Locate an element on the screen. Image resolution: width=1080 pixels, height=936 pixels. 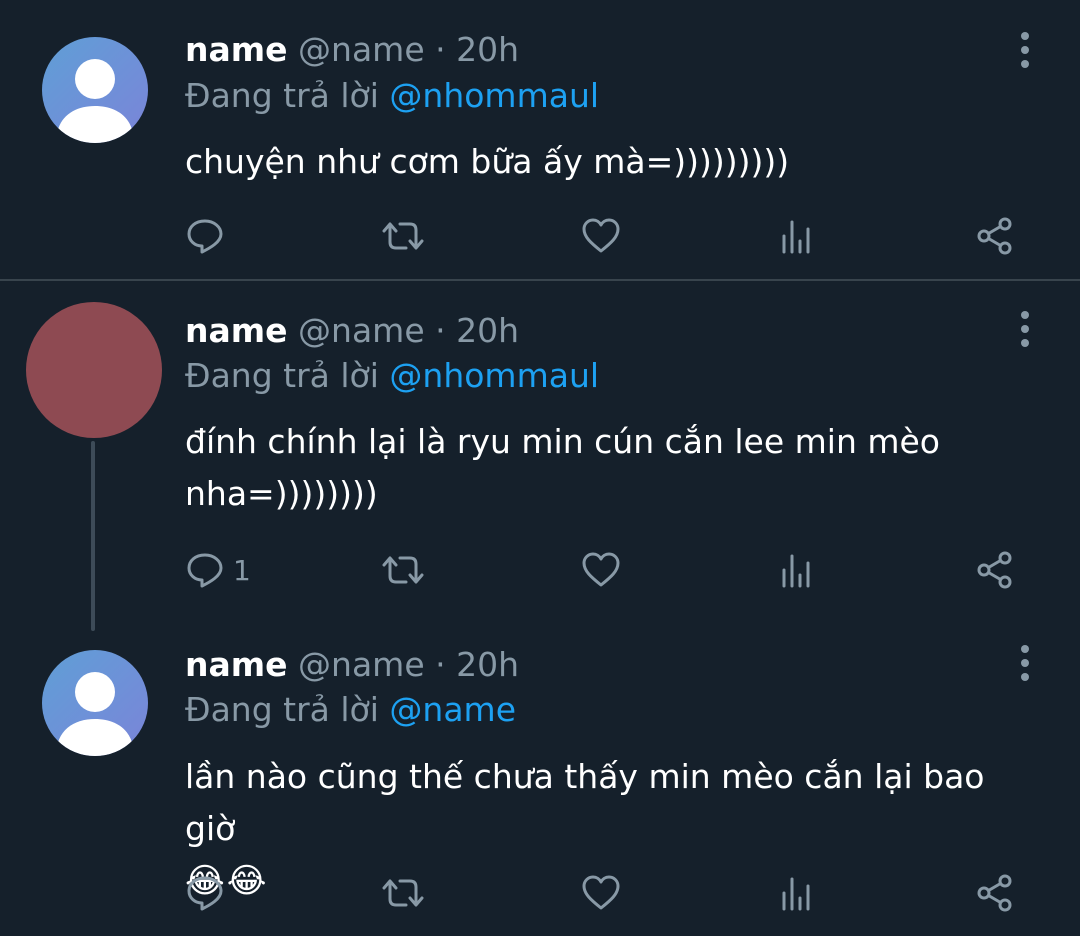
reply-button: 1 is located at coordinates (218, 570).